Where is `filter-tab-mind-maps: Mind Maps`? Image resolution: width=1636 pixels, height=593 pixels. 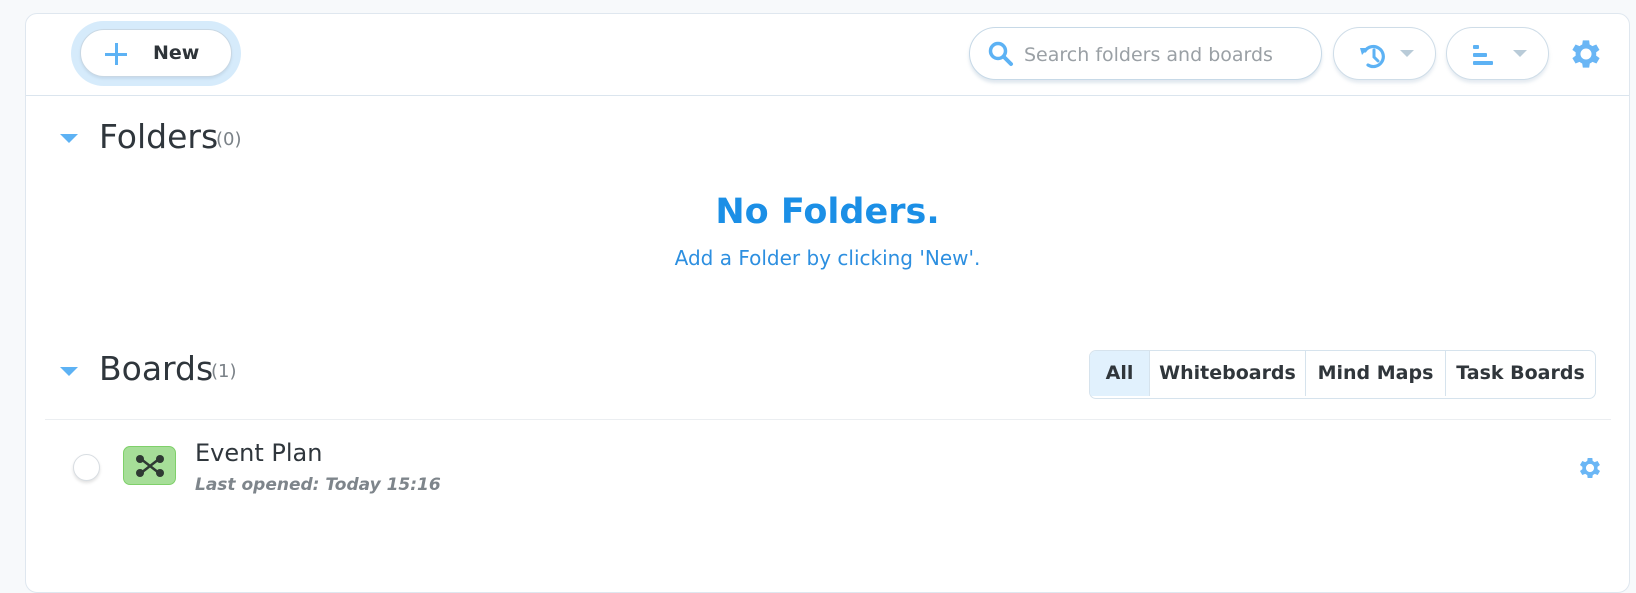
filter-tab-mind-maps: Mind Maps is located at coordinates (1376, 373).